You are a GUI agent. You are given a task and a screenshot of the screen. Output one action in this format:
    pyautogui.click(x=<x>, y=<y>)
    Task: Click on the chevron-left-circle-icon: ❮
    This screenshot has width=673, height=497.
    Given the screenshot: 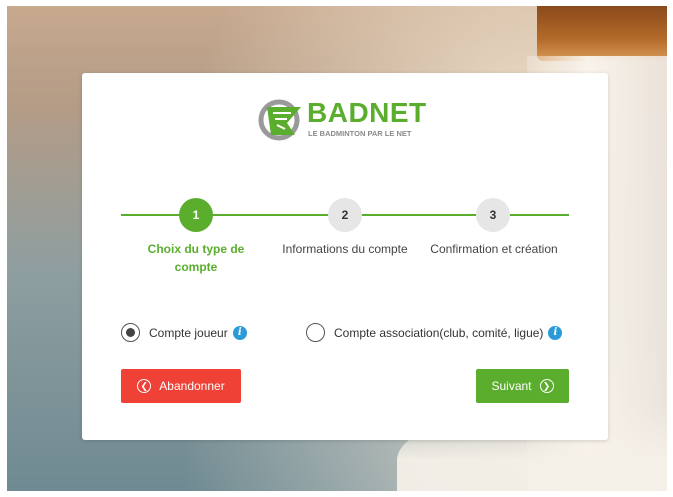 What is the action you would take?
    pyautogui.click(x=144, y=386)
    